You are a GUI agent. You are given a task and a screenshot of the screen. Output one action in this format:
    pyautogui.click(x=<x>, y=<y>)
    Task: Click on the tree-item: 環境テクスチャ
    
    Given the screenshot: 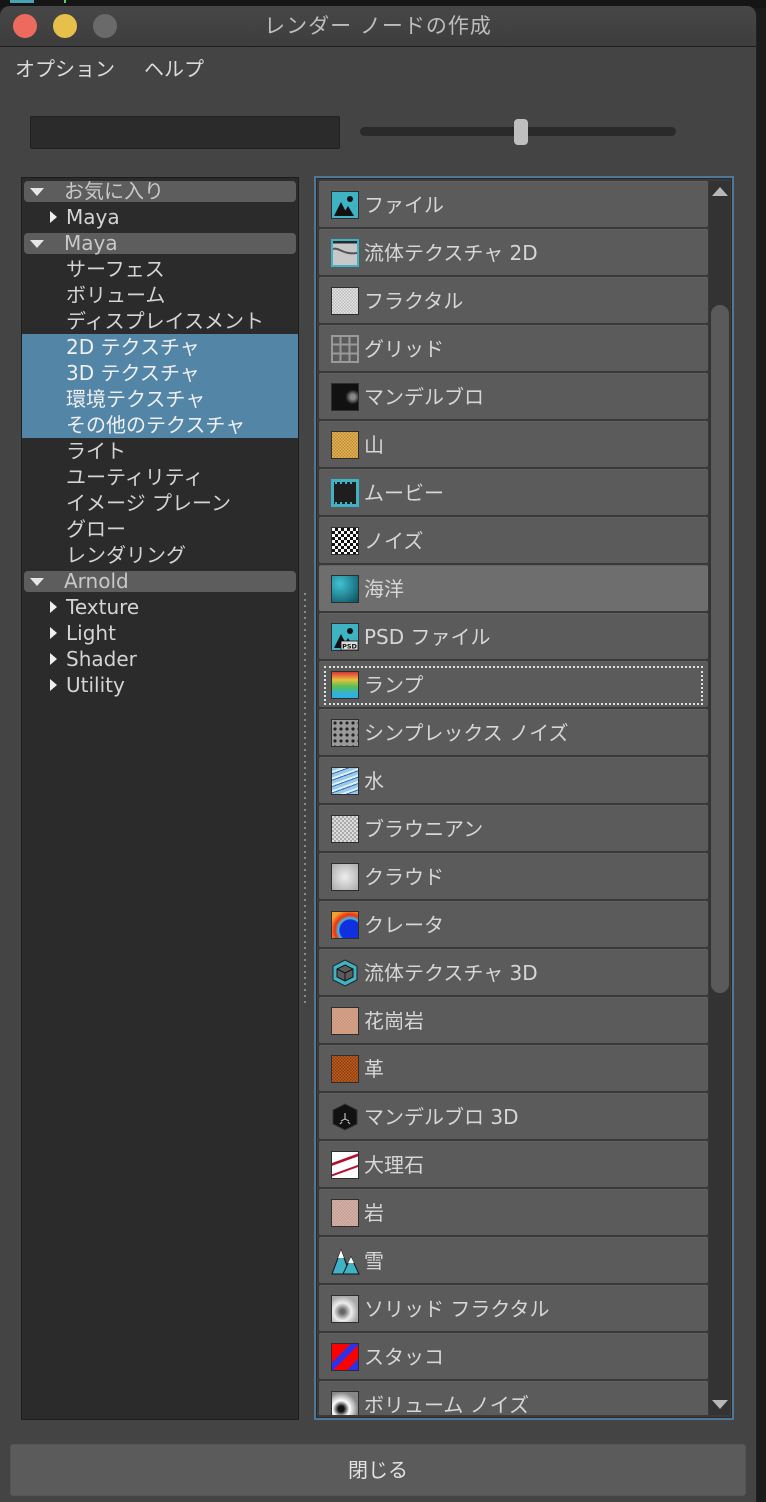 What is the action you would take?
    pyautogui.click(x=160, y=399)
    